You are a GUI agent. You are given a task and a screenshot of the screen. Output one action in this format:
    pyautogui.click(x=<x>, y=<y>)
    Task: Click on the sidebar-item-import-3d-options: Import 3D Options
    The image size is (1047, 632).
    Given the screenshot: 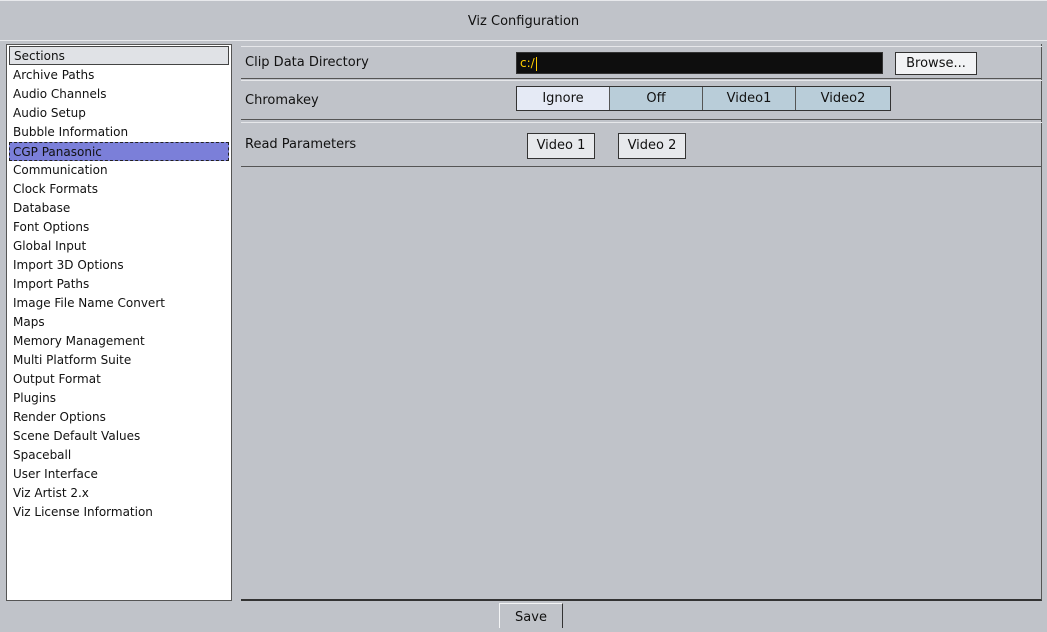 What is the action you would take?
    pyautogui.click(x=119, y=265)
    